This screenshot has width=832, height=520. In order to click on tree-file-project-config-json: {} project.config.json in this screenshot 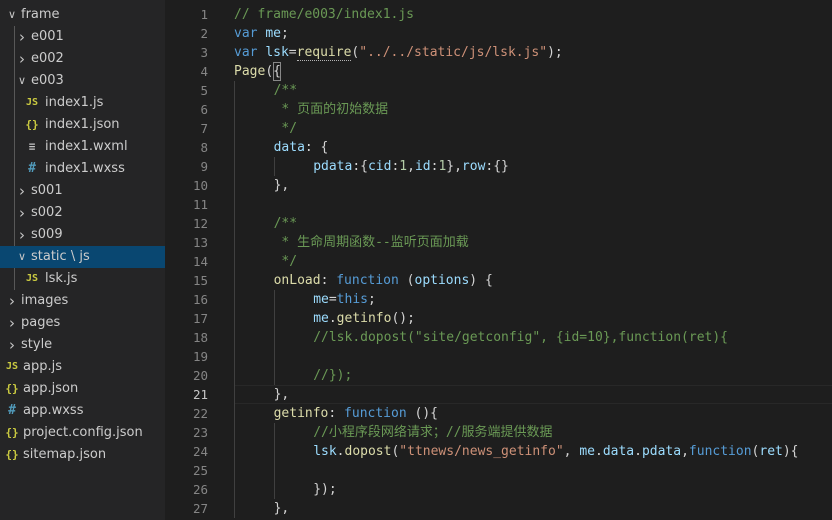, I will do `click(82, 433)`.